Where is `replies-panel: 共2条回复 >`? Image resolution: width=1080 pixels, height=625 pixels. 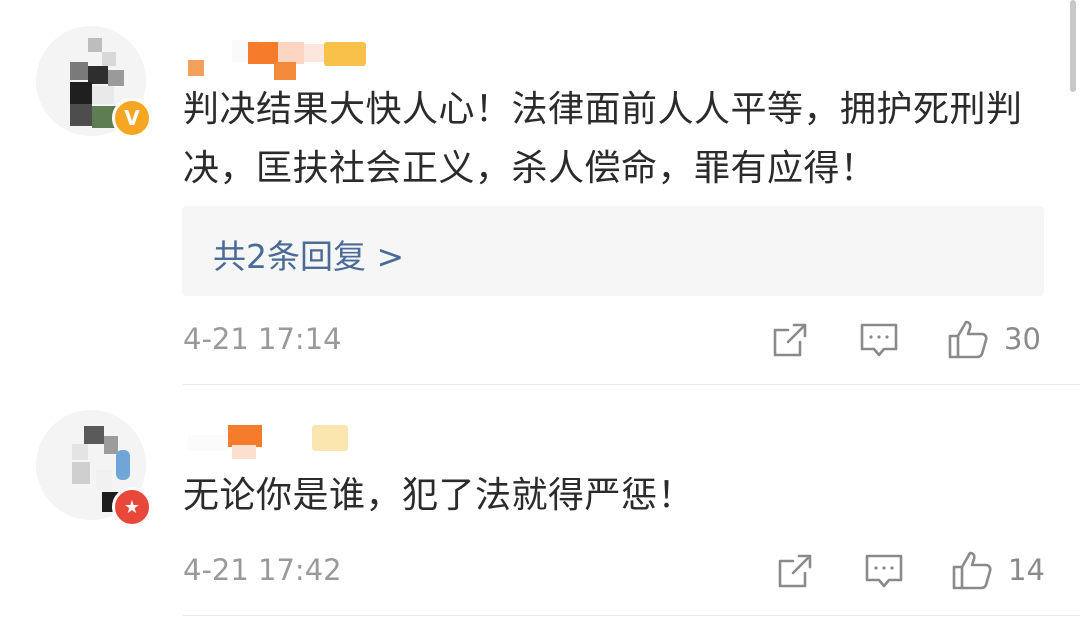
replies-panel: 共2条回复 > is located at coordinates (613, 251).